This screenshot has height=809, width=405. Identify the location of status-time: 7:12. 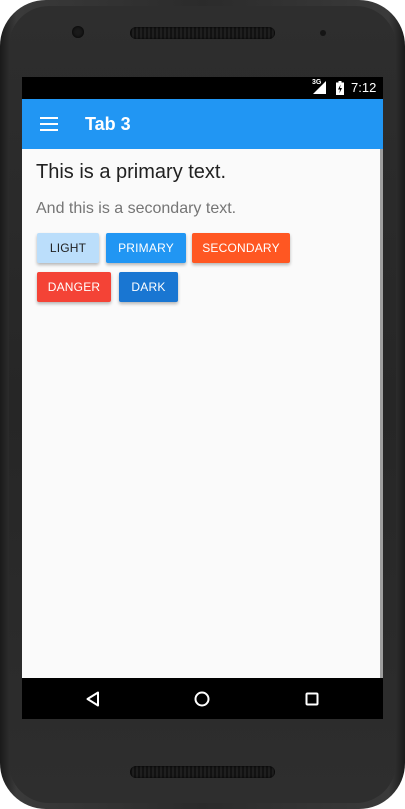
(364, 87).